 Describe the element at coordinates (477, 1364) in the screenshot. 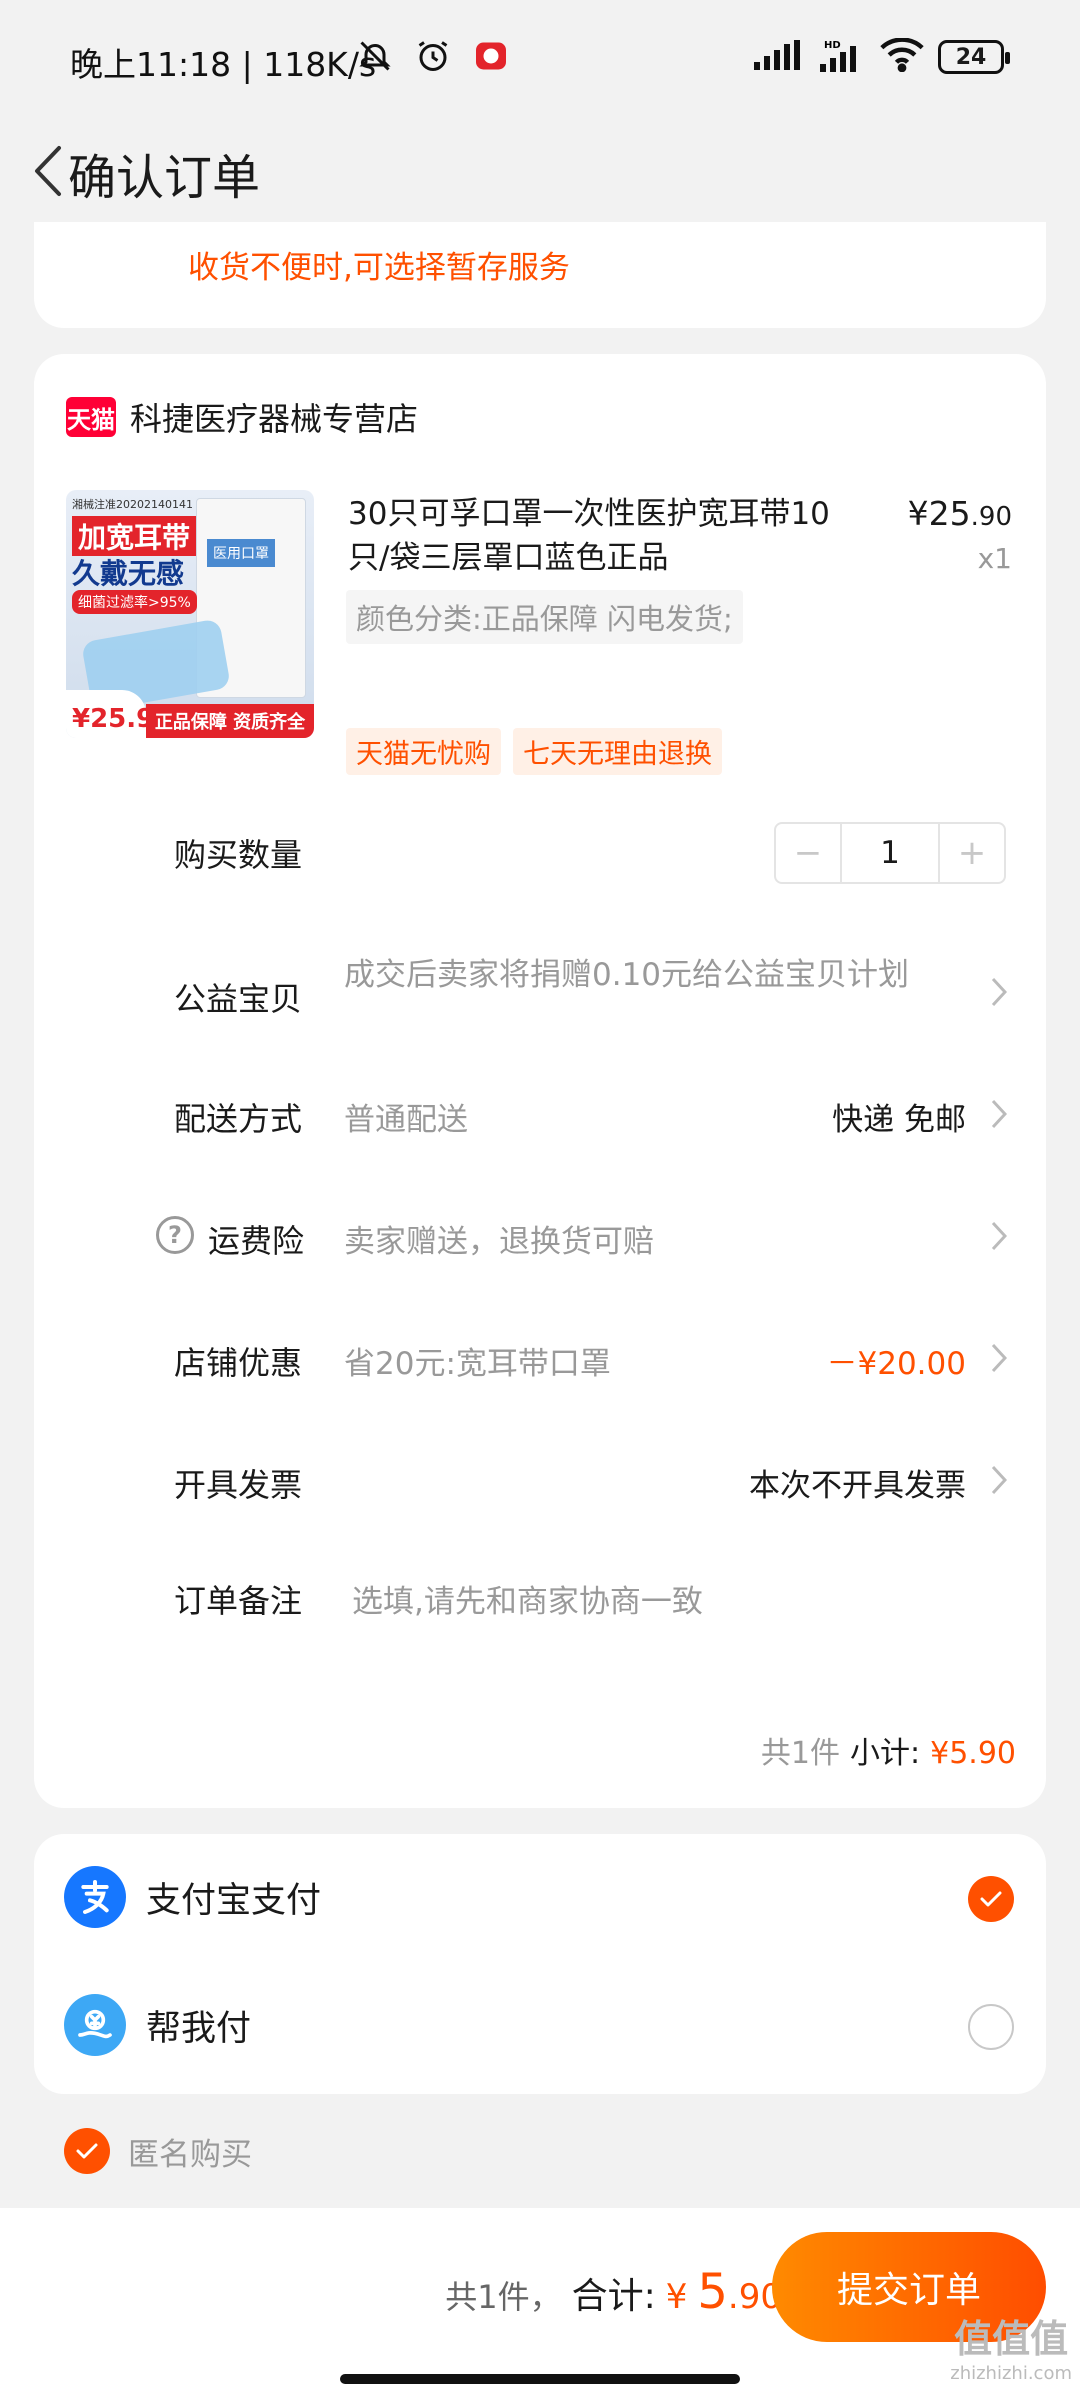

I see `store-discount-desc: 省20元:宽耳带口罩` at that location.